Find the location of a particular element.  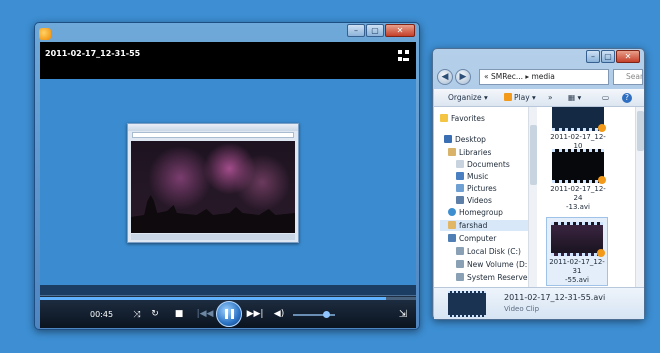

details-pane: 2011-02-17_12-31-55.avi Video Clip is located at coordinates (539, 303).